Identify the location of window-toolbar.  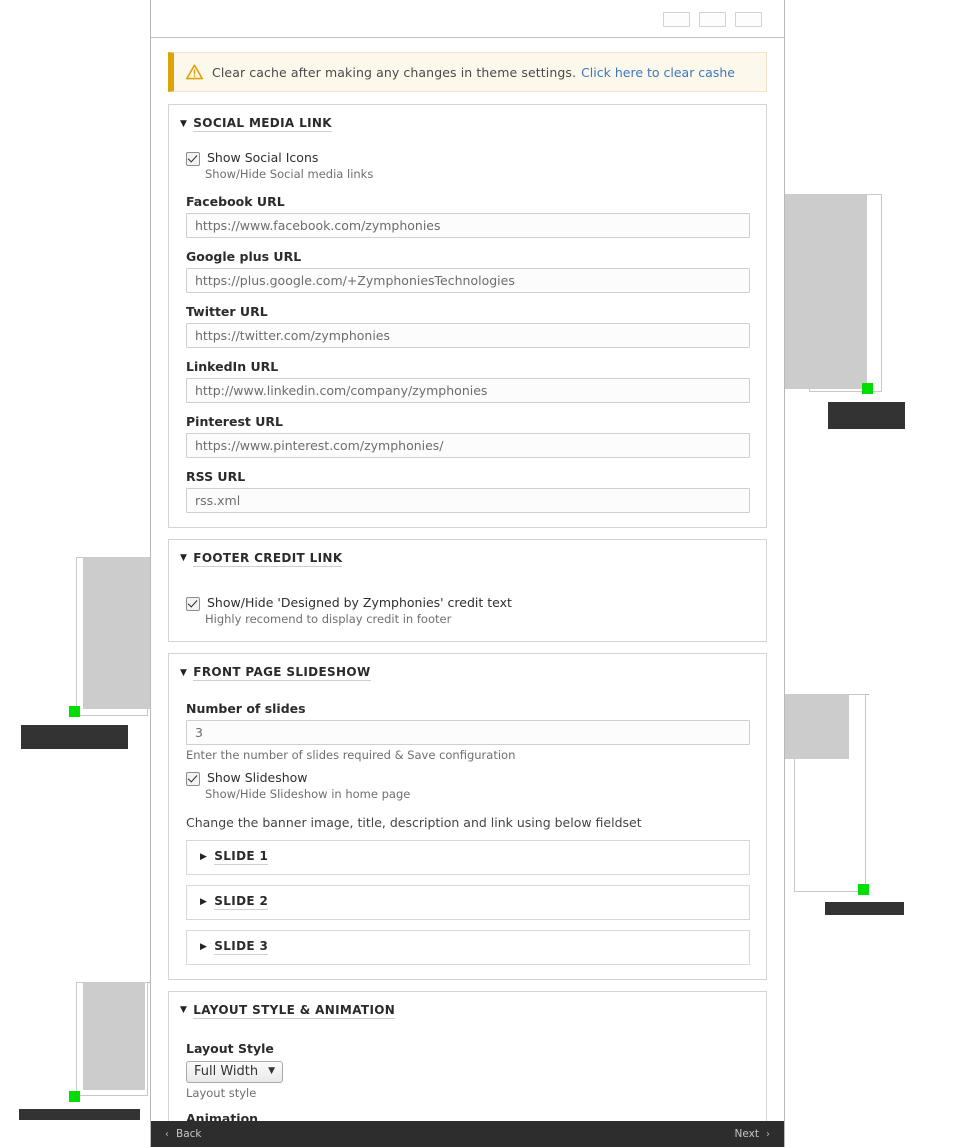
(467, 19).